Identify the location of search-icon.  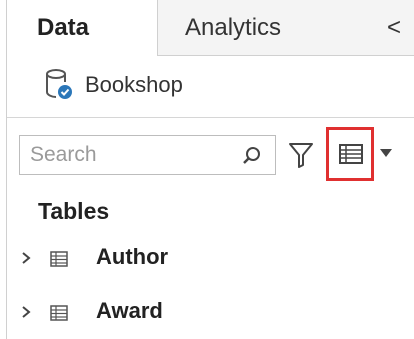
(252, 156).